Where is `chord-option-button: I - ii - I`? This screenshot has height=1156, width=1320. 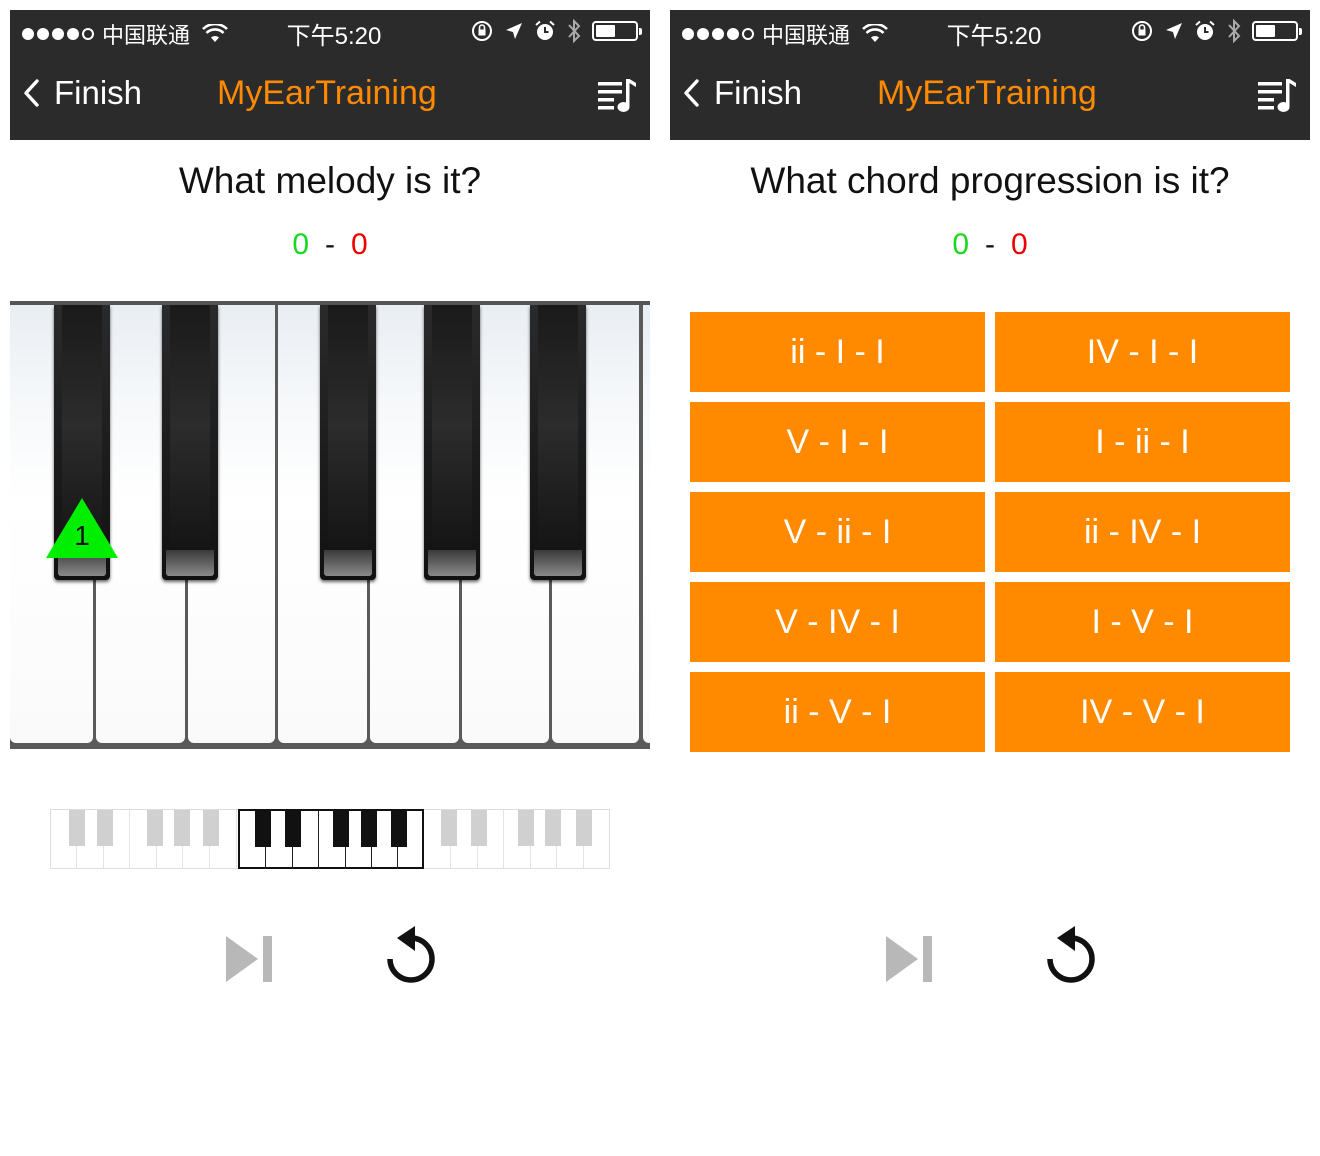 chord-option-button: I - ii - I is located at coordinates (1142, 442).